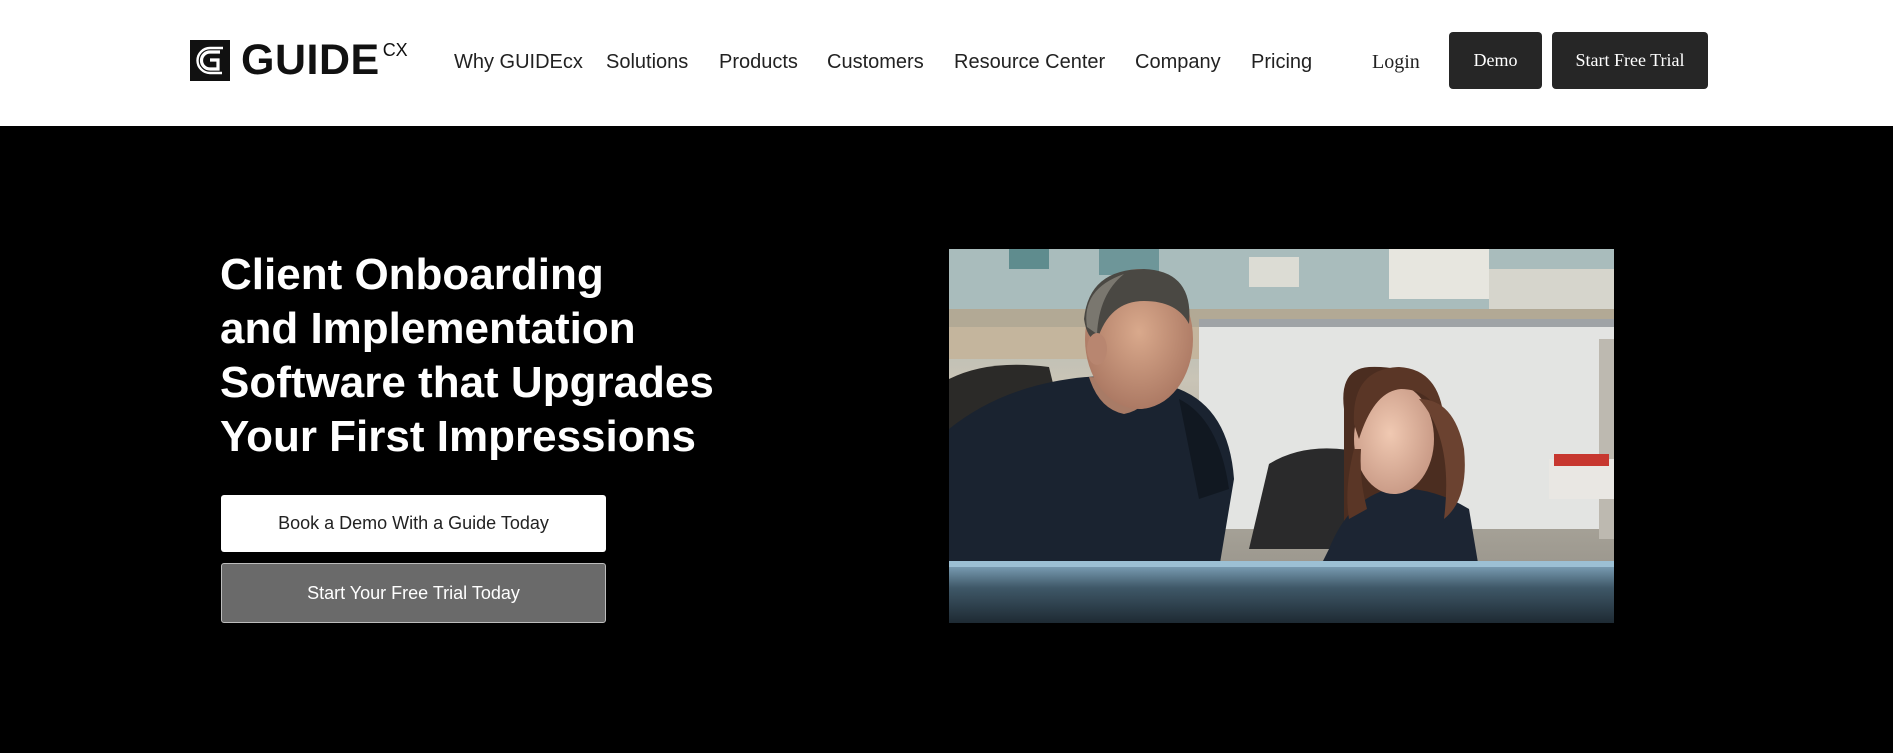 This screenshot has height=753, width=1893. I want to click on nav-item-products: Products, so click(758, 62).